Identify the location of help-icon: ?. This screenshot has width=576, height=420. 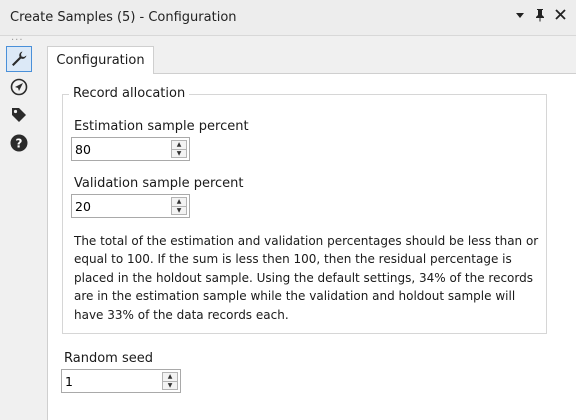
(19, 143).